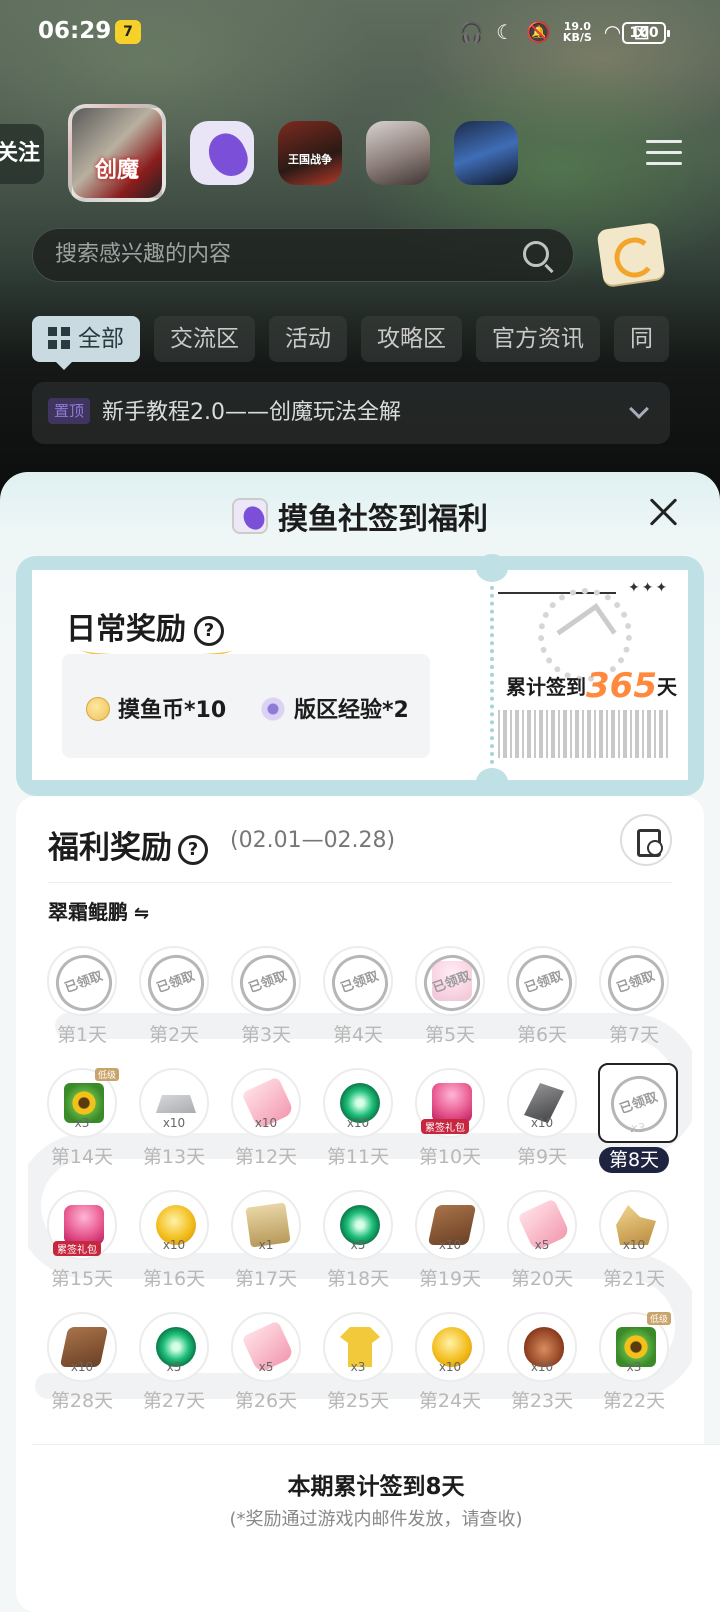 The image size is (720, 1612). I want to click on tab-events: 活动, so click(308, 339).